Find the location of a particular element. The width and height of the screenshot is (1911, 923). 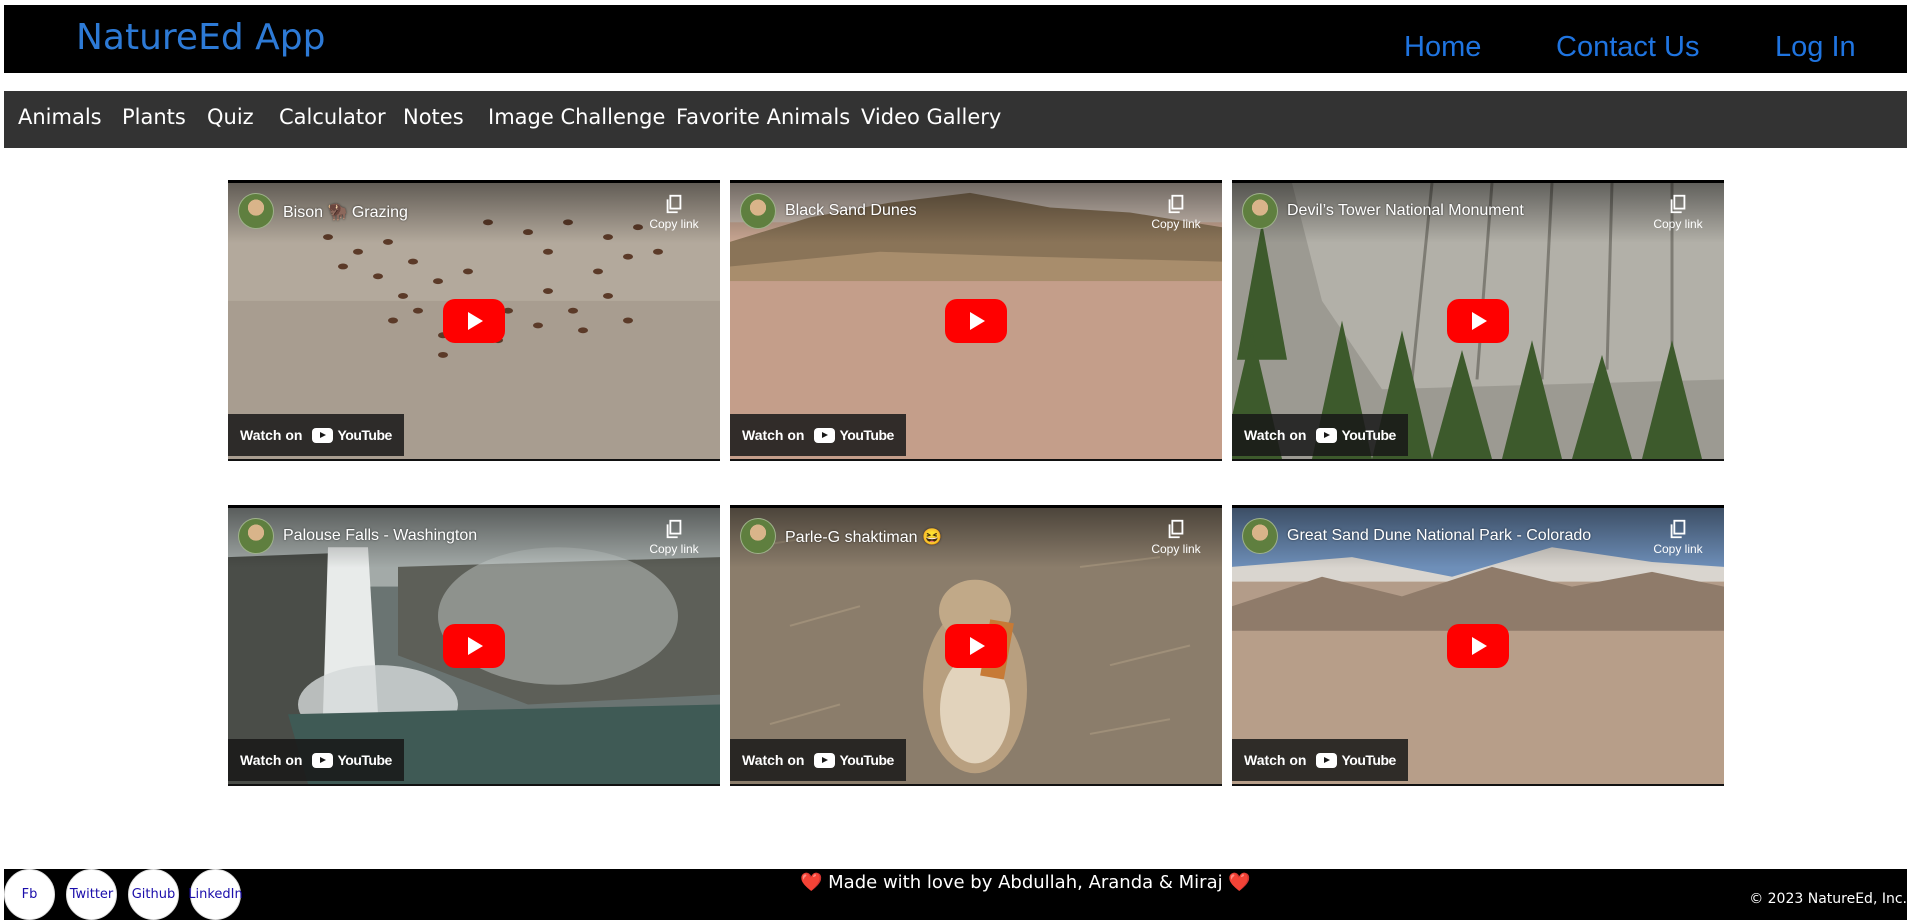

menu-item-image-challenge: Image Challenge is located at coordinates (576, 117).